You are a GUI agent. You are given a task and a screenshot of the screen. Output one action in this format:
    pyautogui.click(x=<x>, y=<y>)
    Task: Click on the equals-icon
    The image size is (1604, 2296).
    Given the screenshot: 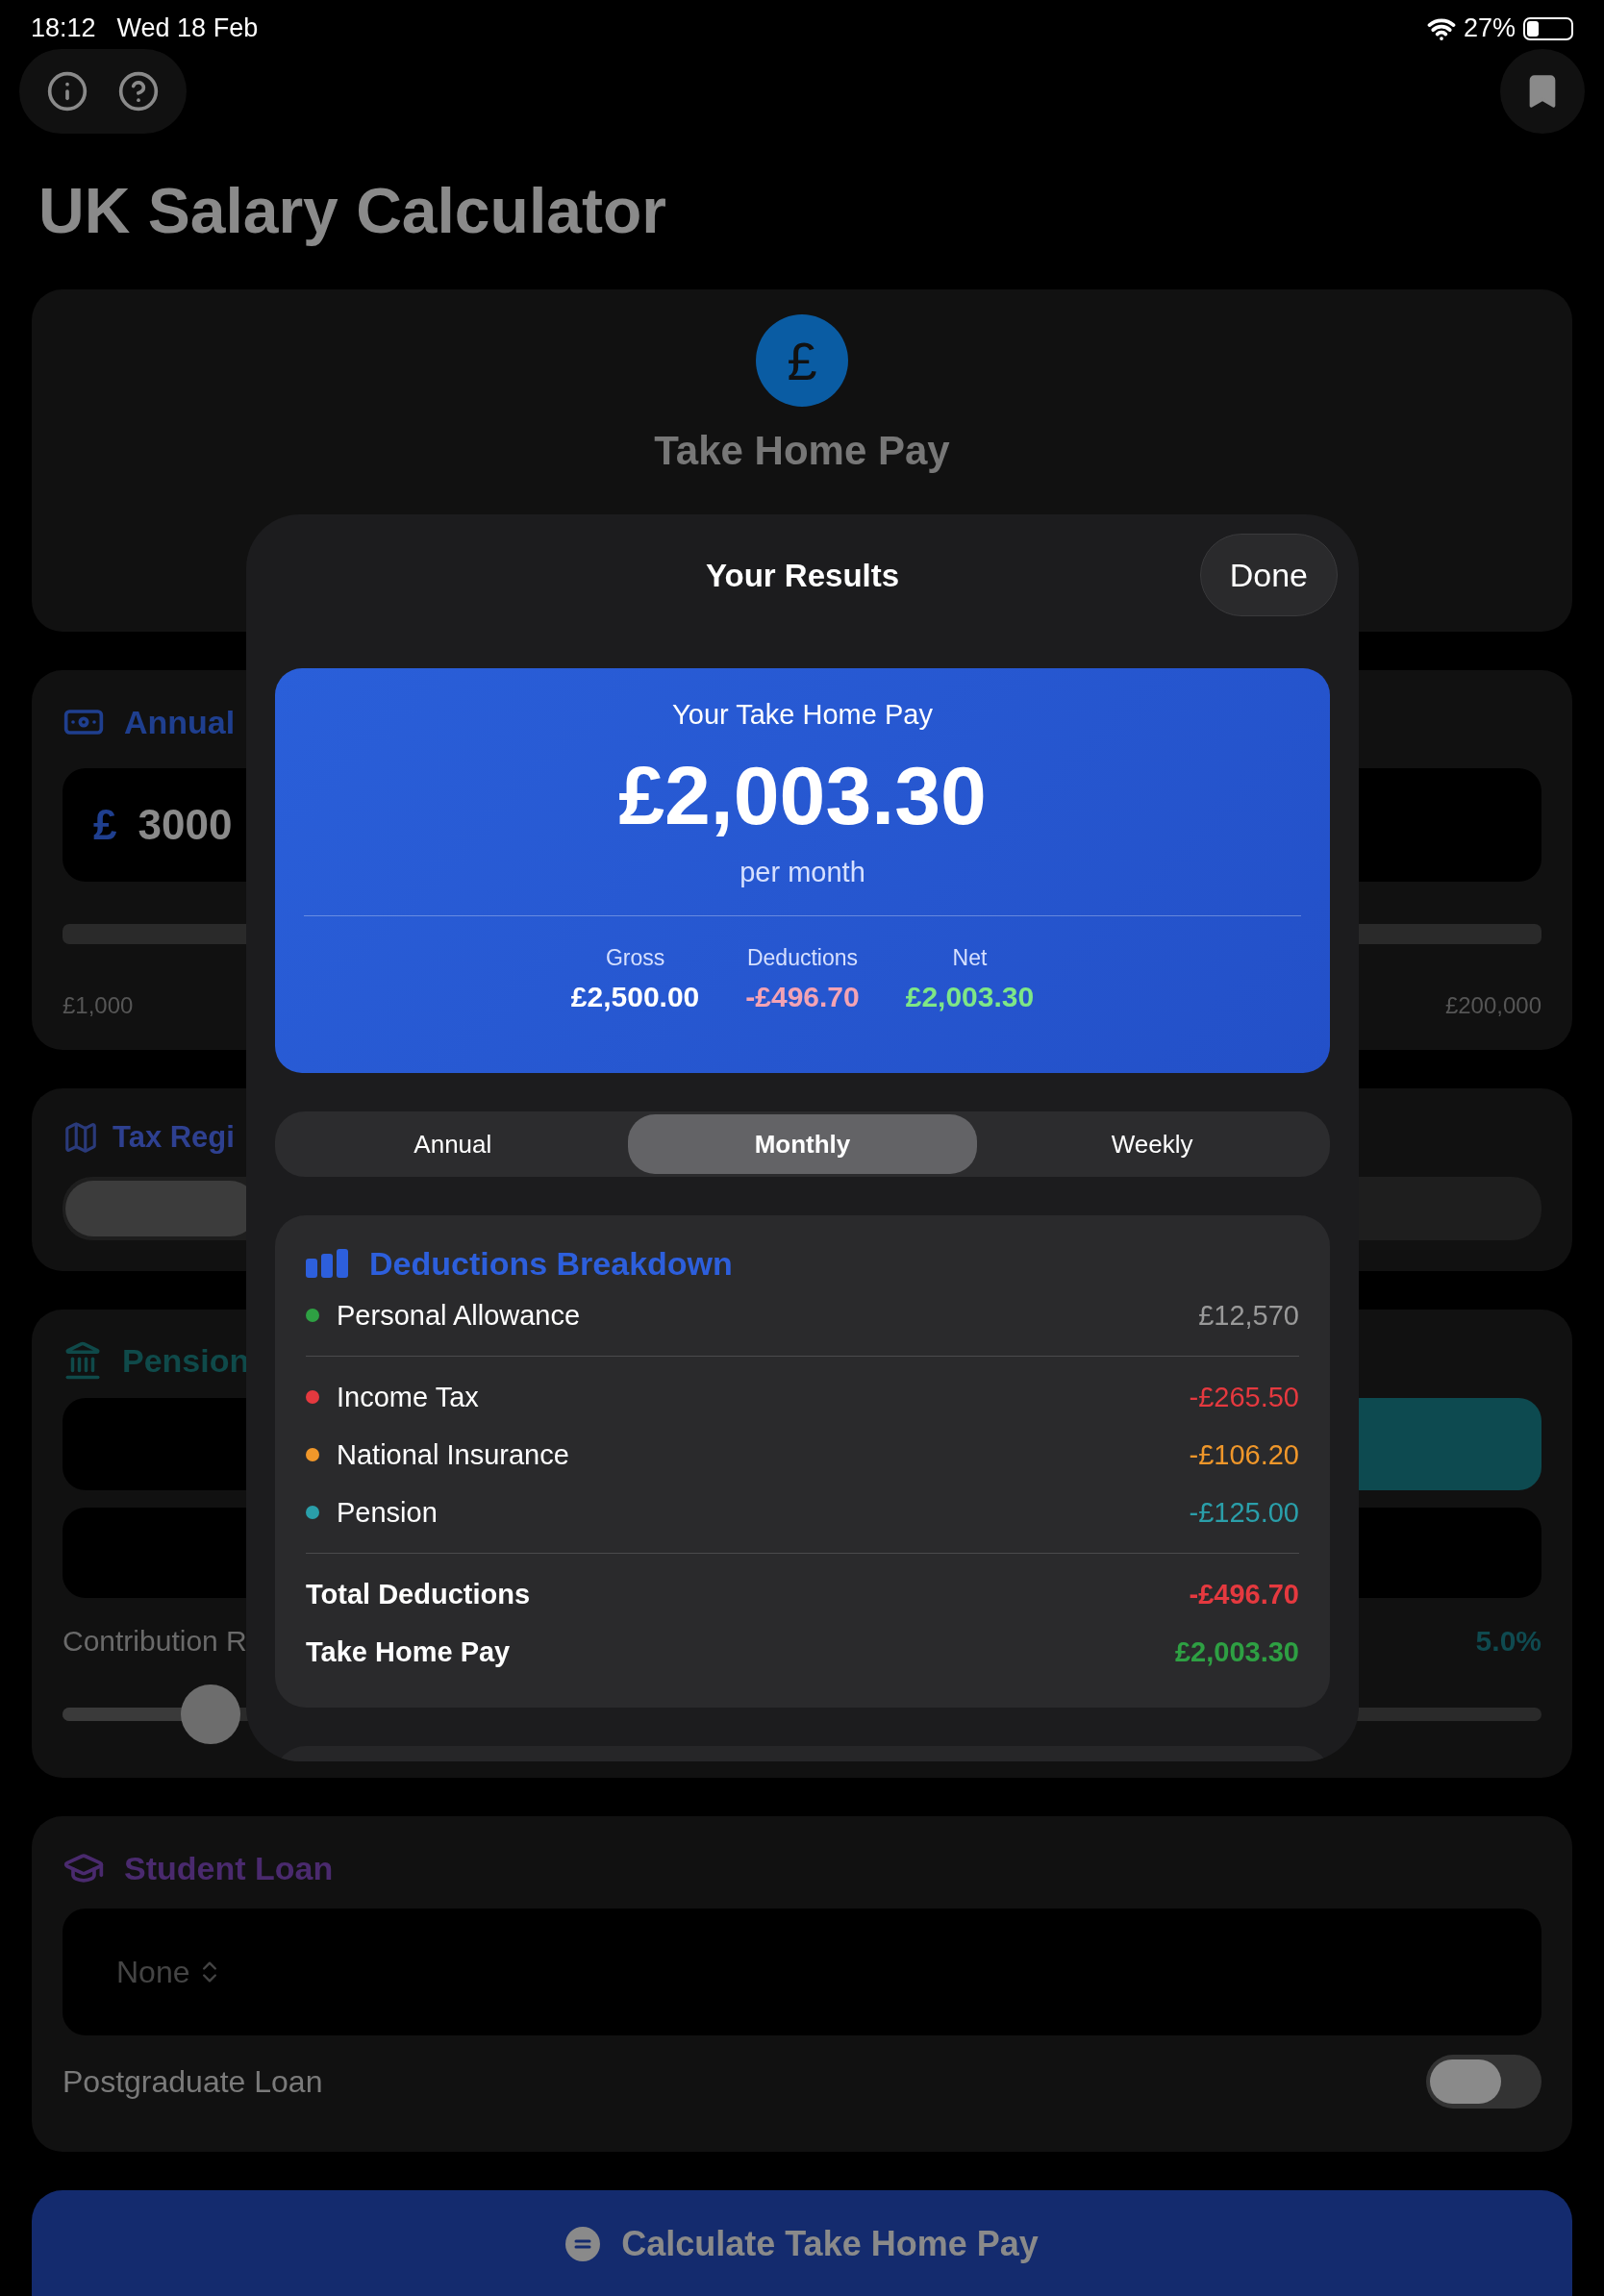 What is the action you would take?
    pyautogui.click(x=583, y=2243)
    